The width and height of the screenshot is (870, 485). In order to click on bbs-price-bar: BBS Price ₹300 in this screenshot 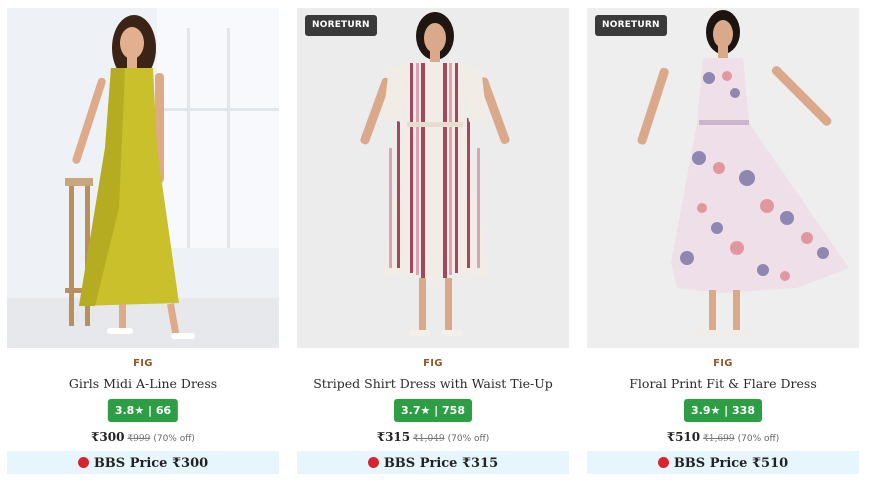, I will do `click(143, 462)`.